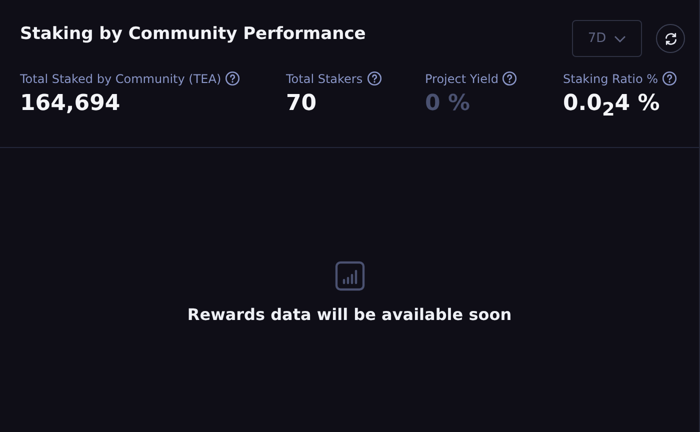  Describe the element at coordinates (193, 34) in the screenshot. I see `panel-title: Staking by Community Performance` at that location.